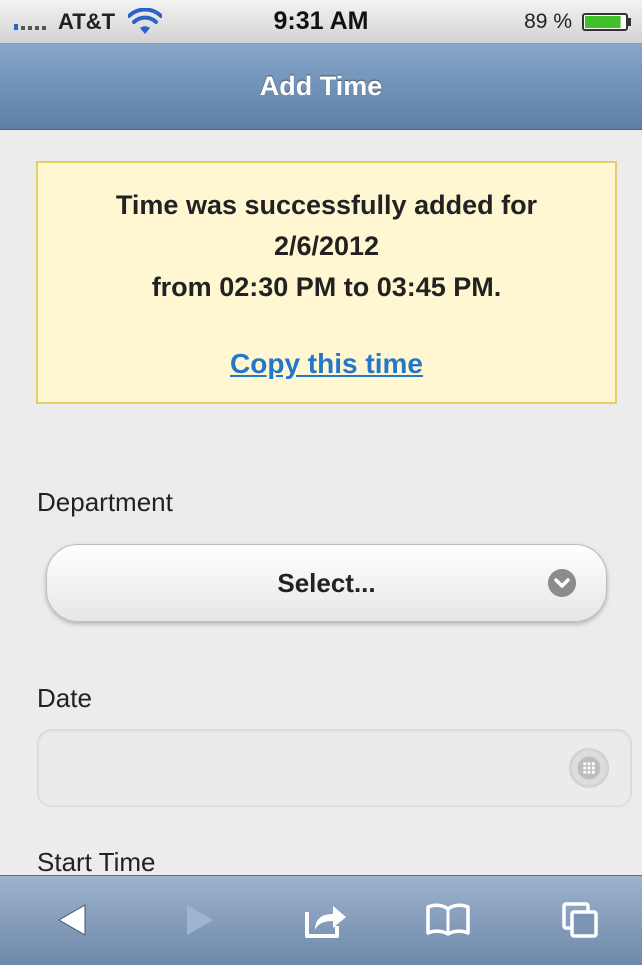 The width and height of the screenshot is (642, 965). I want to click on start-time-label: Start Time, so click(96, 861).